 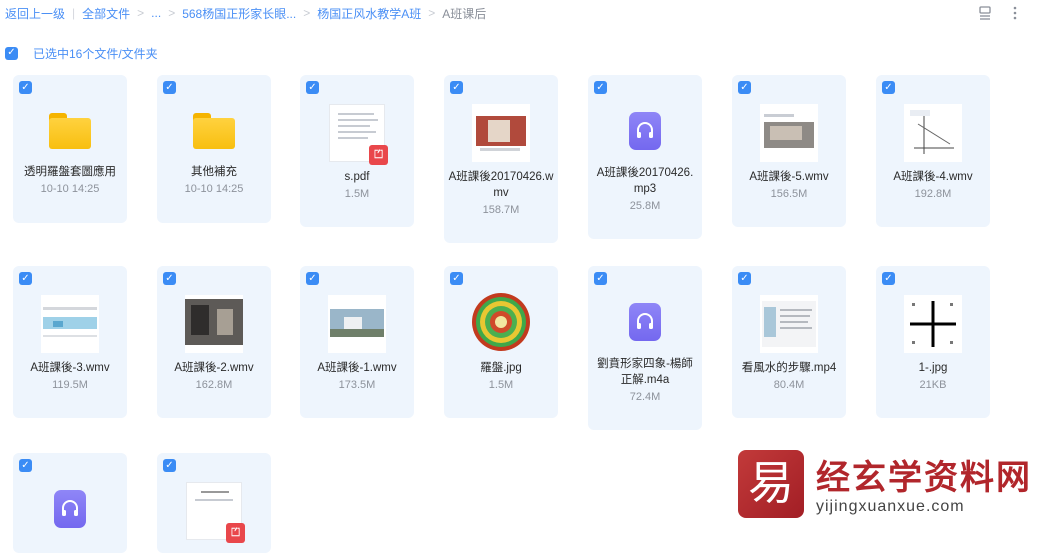 I want to click on file-card: ✓, so click(x=70, y=503).